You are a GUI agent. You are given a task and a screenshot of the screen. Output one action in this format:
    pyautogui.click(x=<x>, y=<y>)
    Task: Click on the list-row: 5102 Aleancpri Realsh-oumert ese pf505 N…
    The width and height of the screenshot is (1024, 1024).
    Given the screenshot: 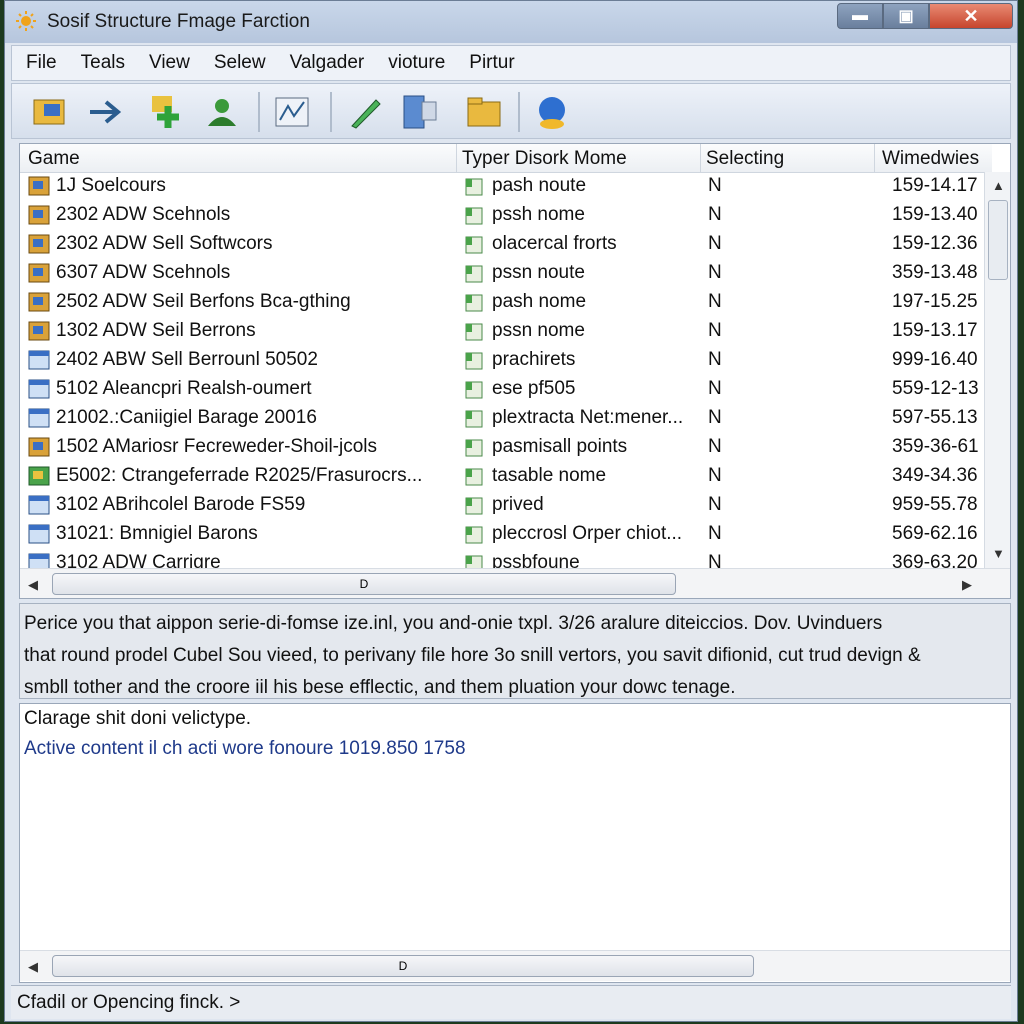 What is the action you would take?
    pyautogui.click(x=506, y=389)
    